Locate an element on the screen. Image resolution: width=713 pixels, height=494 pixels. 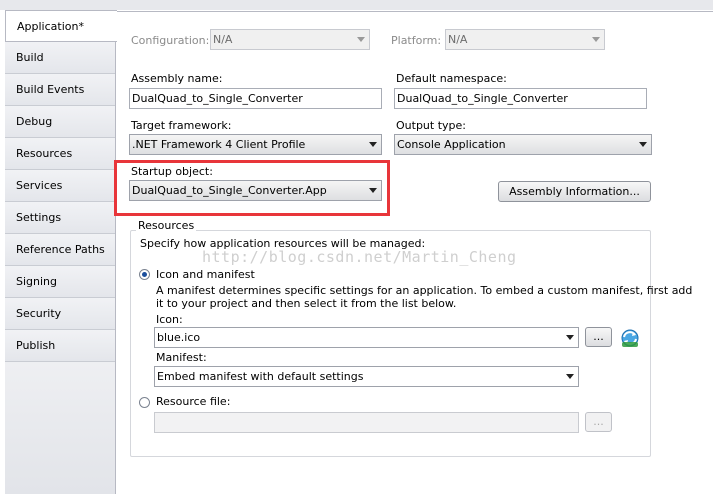
manifest-label: Manifest: is located at coordinates (181, 357).